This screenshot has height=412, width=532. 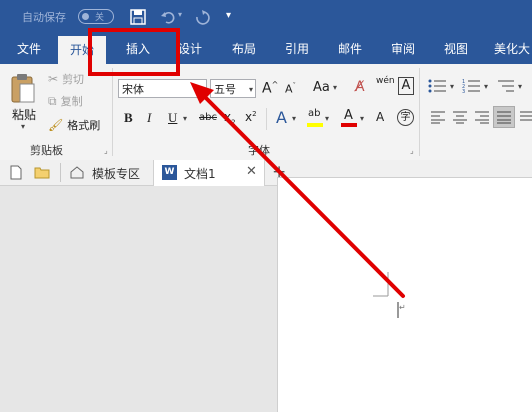 What do you see at coordinates (138, 49) in the screenshot?
I see `tab-insert: 插入` at bounding box center [138, 49].